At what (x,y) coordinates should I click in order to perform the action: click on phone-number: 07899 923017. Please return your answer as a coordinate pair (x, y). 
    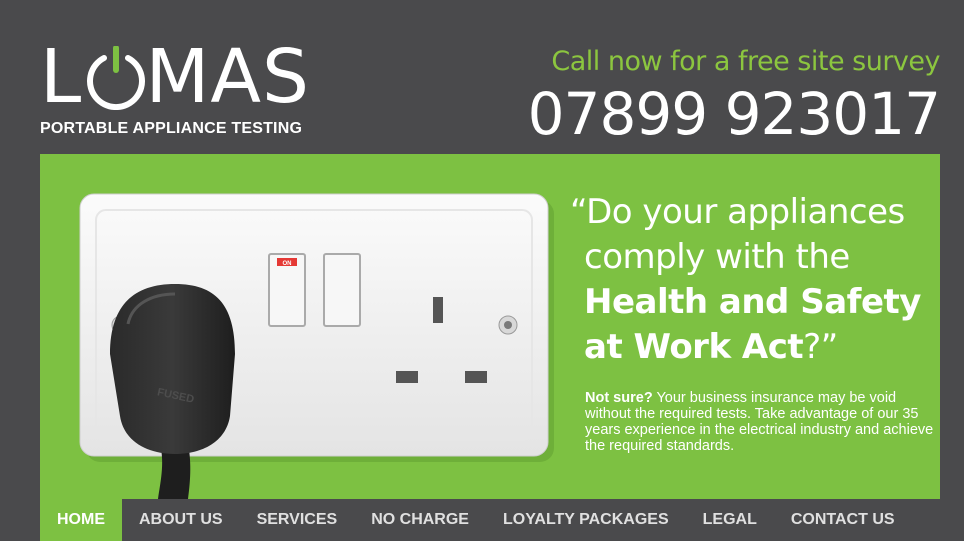
    Looking at the image, I should click on (734, 114).